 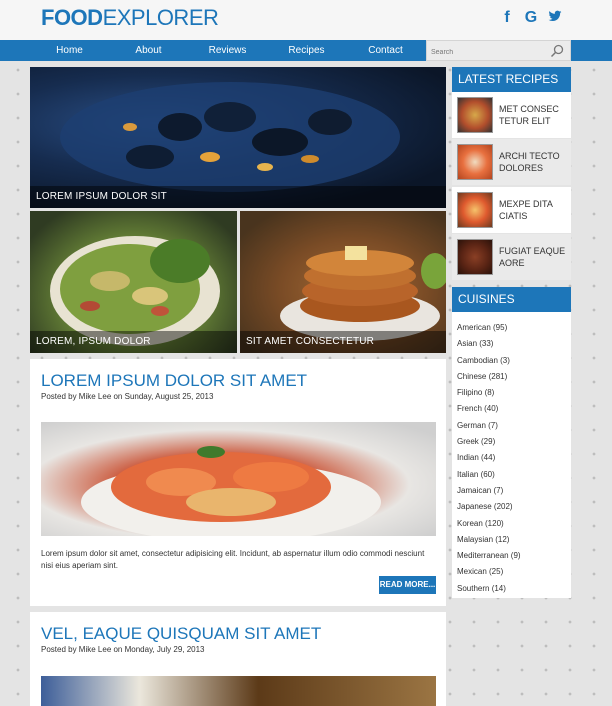 I want to click on search-input, so click(x=487, y=52).